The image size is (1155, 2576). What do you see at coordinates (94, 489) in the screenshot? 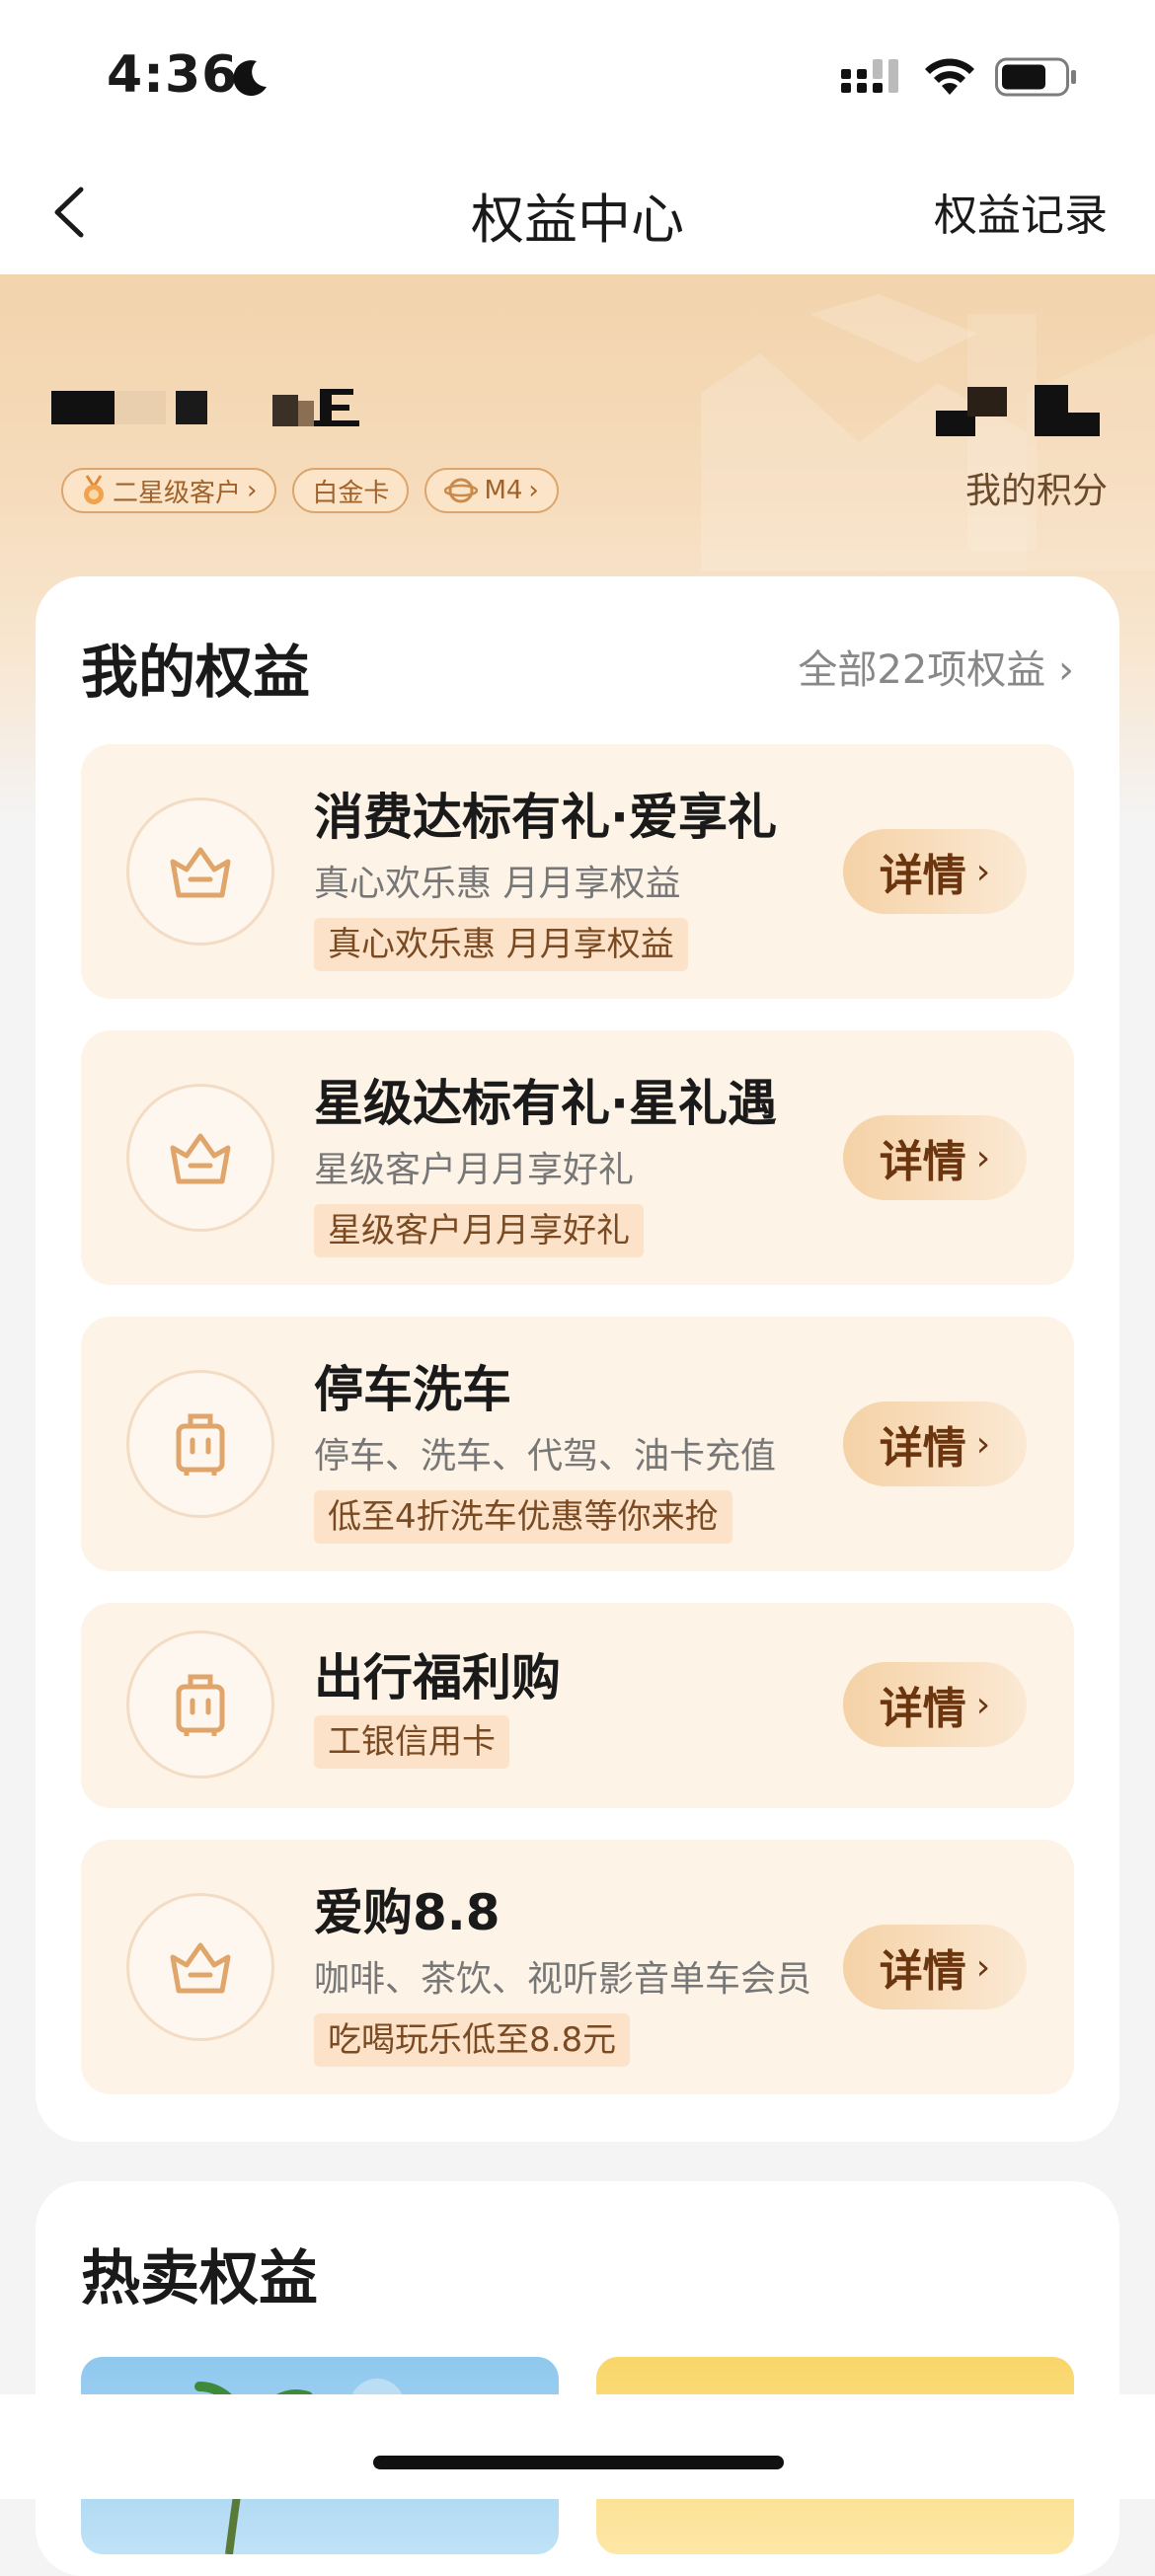
I see `medal-icon` at bounding box center [94, 489].